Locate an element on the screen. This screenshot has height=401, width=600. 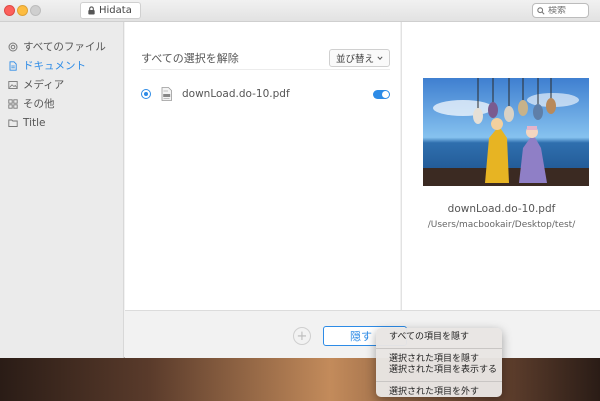
sidebar-item-all-files: すべてのファイル is located at coordinates (61, 46).